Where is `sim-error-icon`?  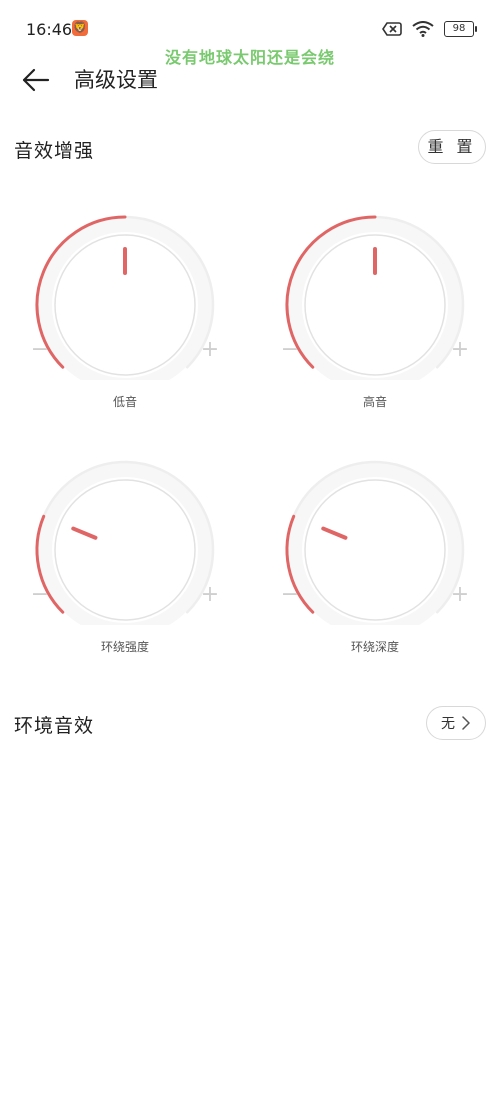
sim-error-icon is located at coordinates (392, 29).